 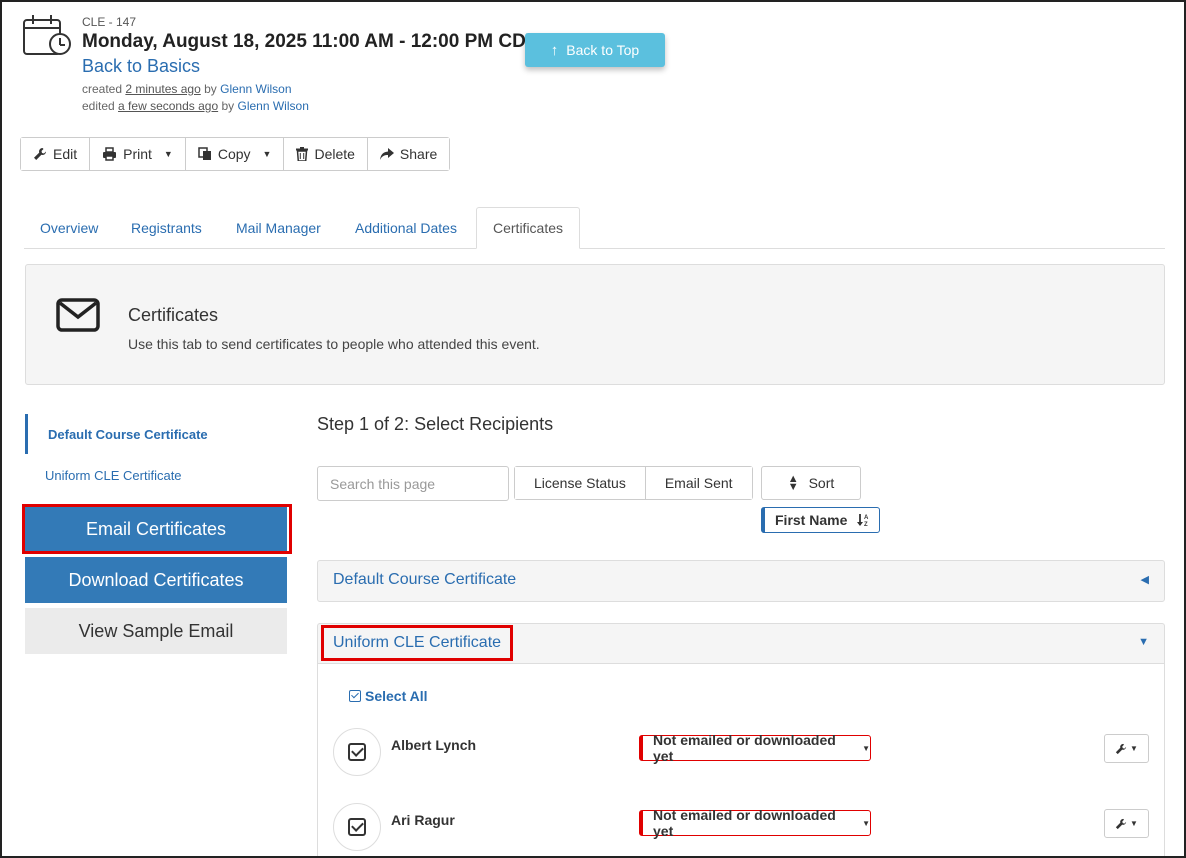 I want to click on banner-title: Certificates, so click(x=173, y=315).